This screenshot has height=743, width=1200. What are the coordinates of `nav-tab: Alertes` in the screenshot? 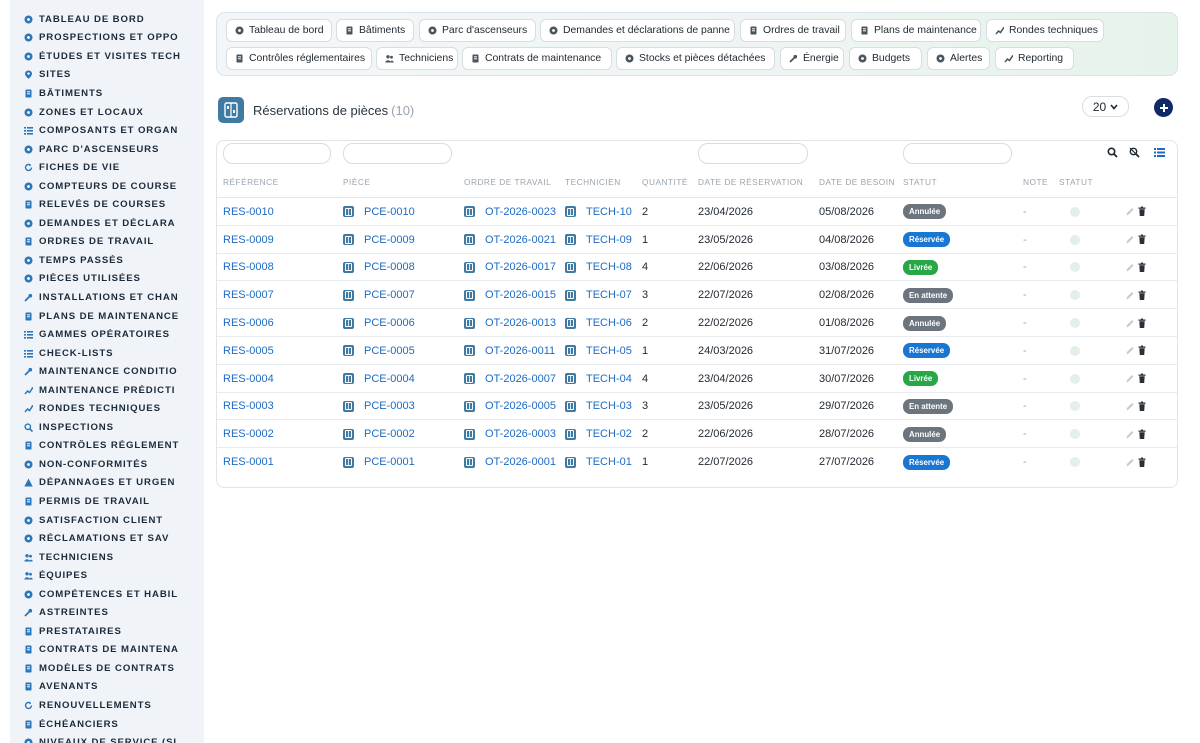 It's located at (958, 58).